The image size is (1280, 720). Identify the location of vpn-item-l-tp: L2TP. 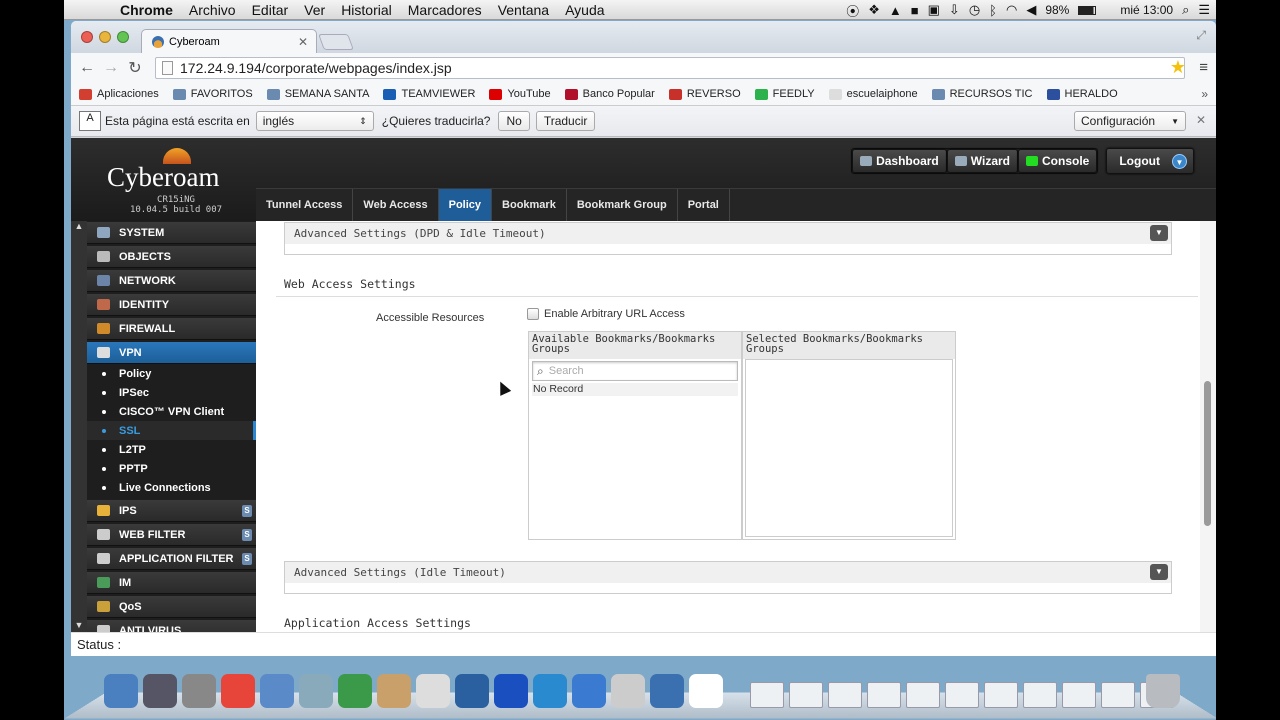
(171, 449).